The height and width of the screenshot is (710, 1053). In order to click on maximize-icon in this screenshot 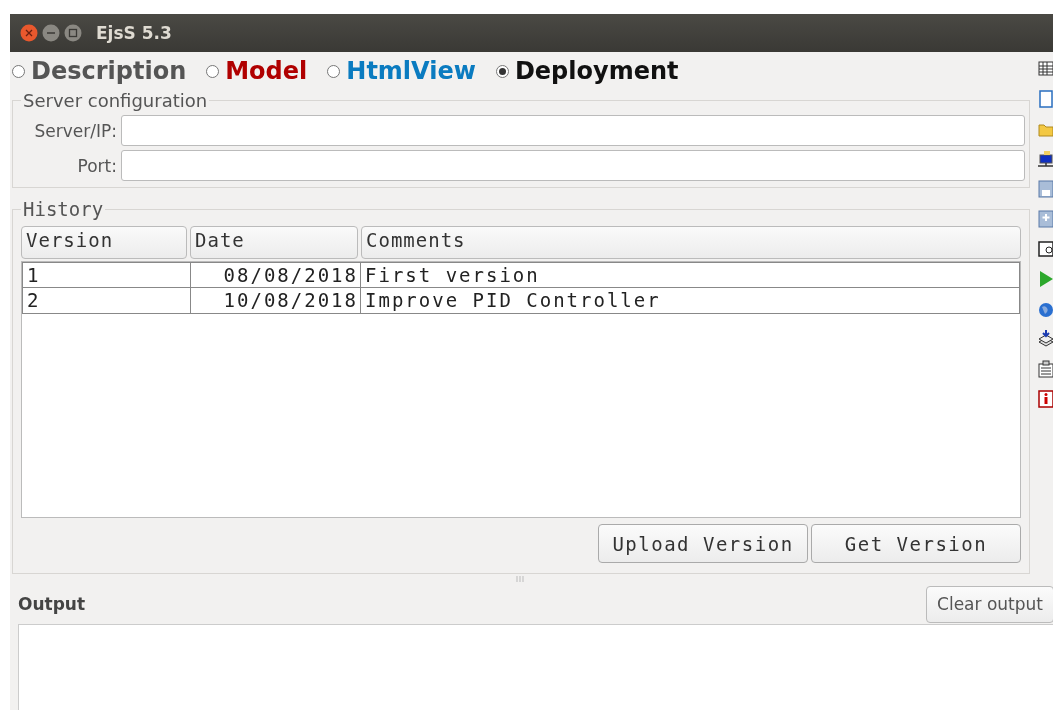, I will do `click(73, 33)`.